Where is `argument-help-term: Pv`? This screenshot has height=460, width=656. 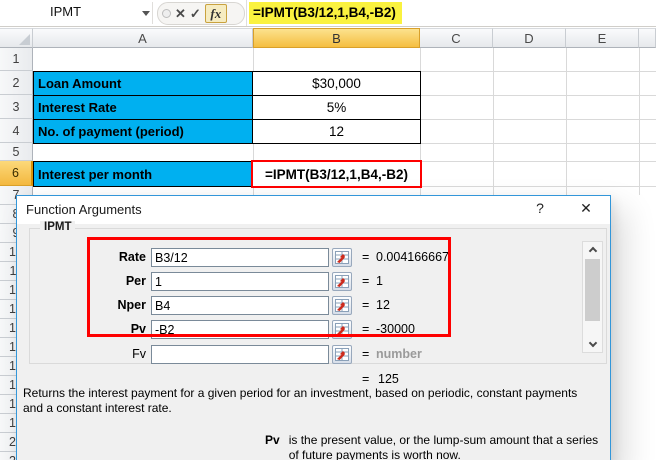 argument-help-term: Pv is located at coordinates (272, 440).